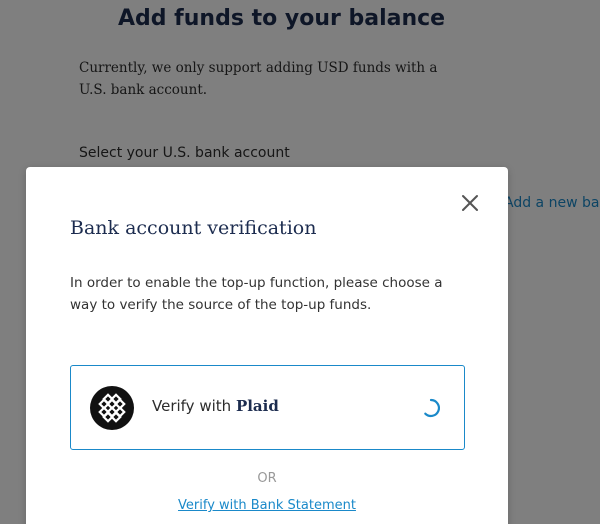 This screenshot has height=524, width=600. I want to click on verify-with-text: Verify with, so click(192, 406).